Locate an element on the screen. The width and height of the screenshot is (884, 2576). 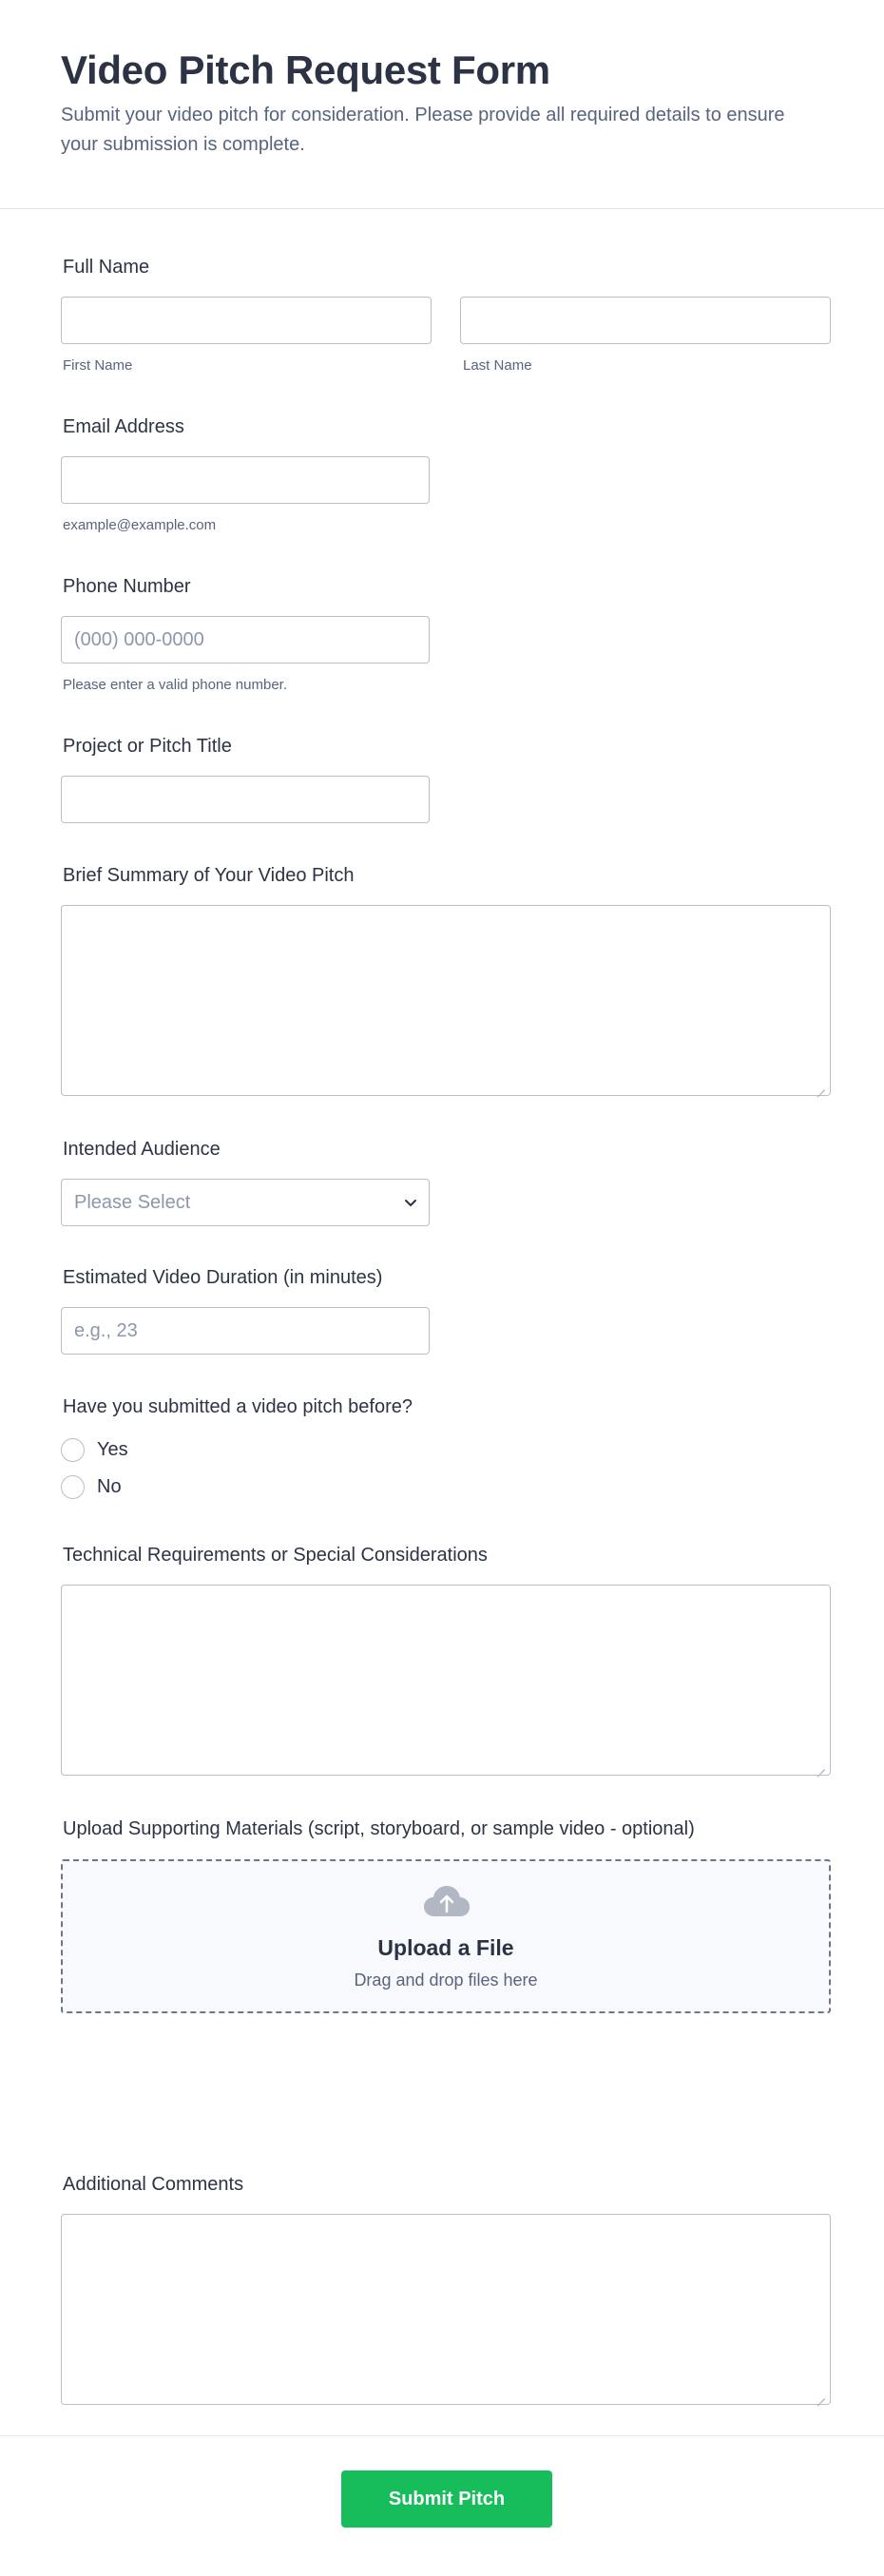
technical-resize-handle is located at coordinates (820, 1765).